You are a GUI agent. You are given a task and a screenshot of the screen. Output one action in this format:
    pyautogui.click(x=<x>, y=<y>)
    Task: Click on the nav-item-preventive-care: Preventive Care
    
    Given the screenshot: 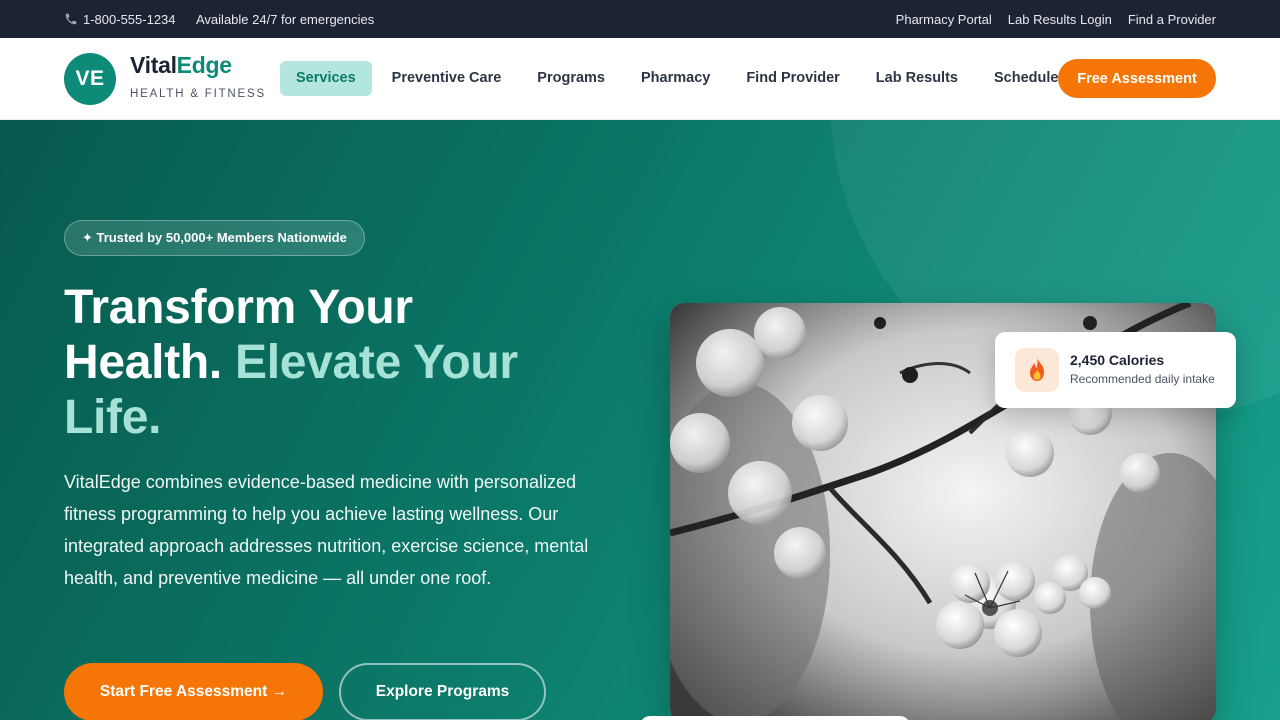 What is the action you would take?
    pyautogui.click(x=447, y=78)
    